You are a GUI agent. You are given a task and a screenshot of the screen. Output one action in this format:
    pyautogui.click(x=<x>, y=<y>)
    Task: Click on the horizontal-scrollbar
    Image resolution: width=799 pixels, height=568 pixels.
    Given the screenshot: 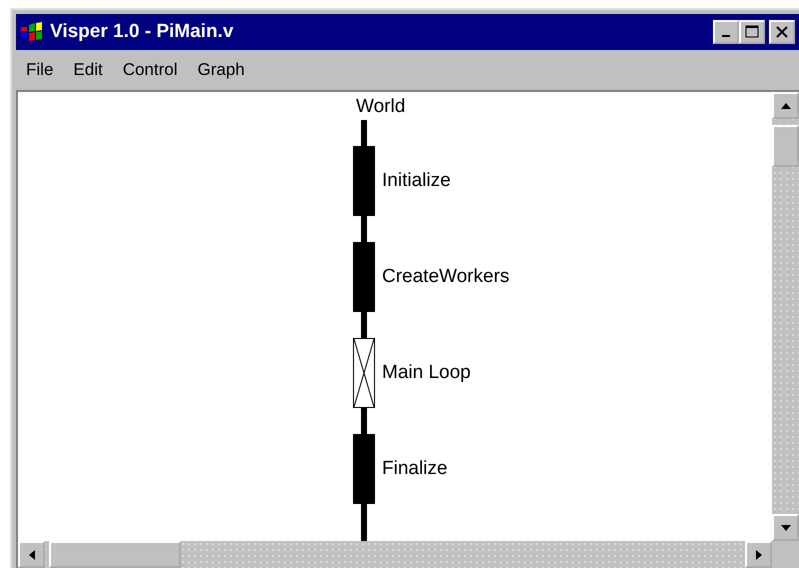 What is the action you would take?
    pyautogui.click(x=395, y=554)
    